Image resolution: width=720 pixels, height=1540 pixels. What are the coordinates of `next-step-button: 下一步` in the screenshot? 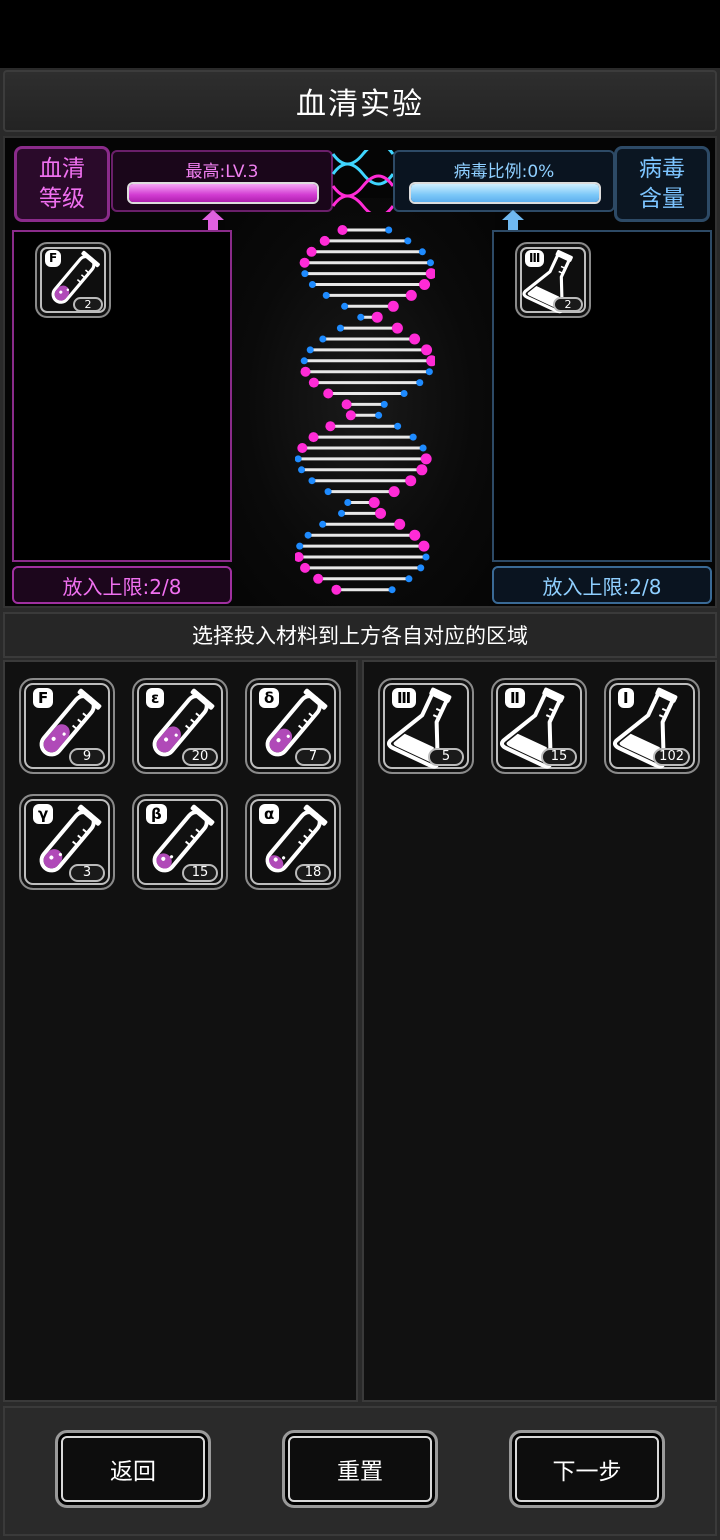 It's located at (587, 1469).